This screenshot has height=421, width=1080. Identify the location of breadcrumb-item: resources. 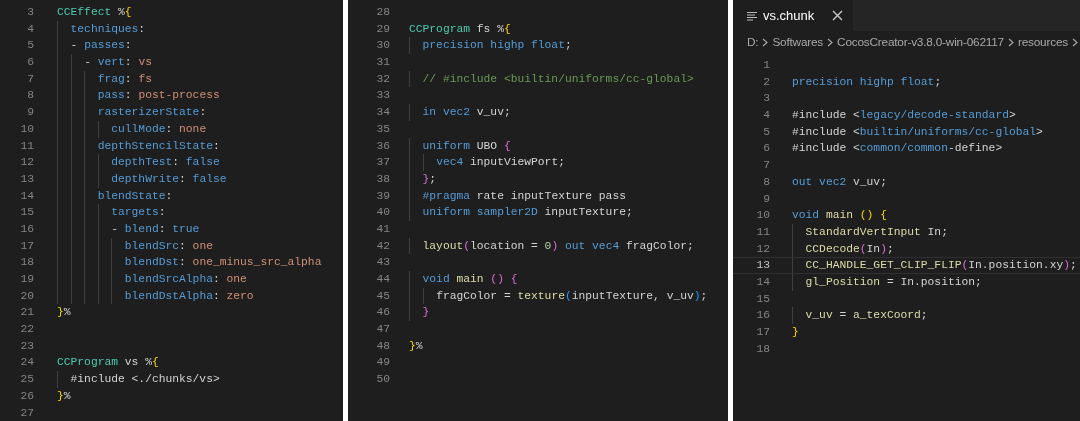
(1042, 42).